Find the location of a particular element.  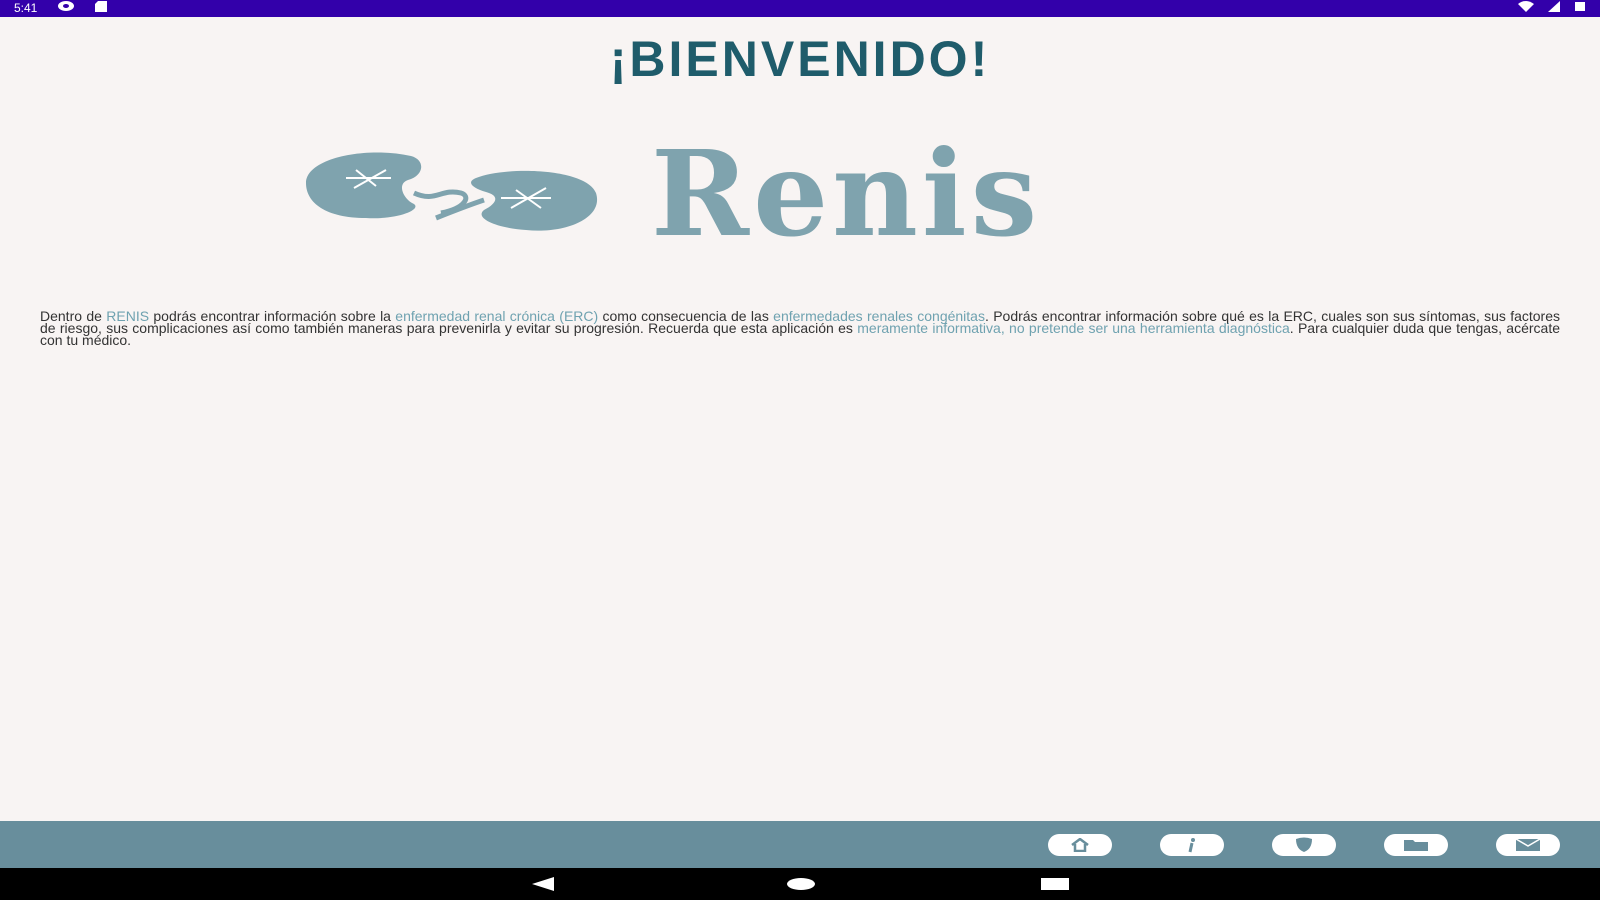

kidneys-logo-icon is located at coordinates (452, 191).